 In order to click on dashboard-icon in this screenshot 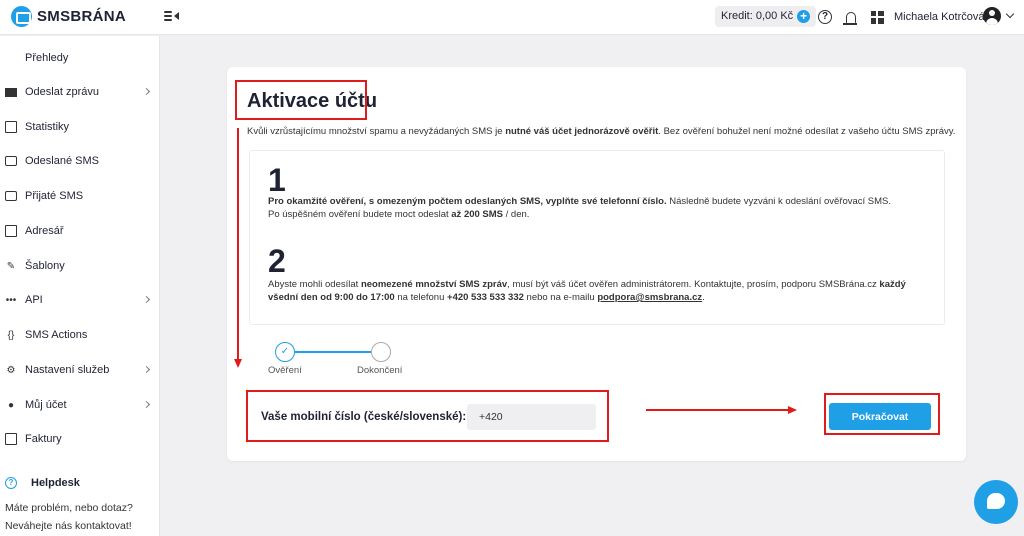, I will do `click(11, 58)`.